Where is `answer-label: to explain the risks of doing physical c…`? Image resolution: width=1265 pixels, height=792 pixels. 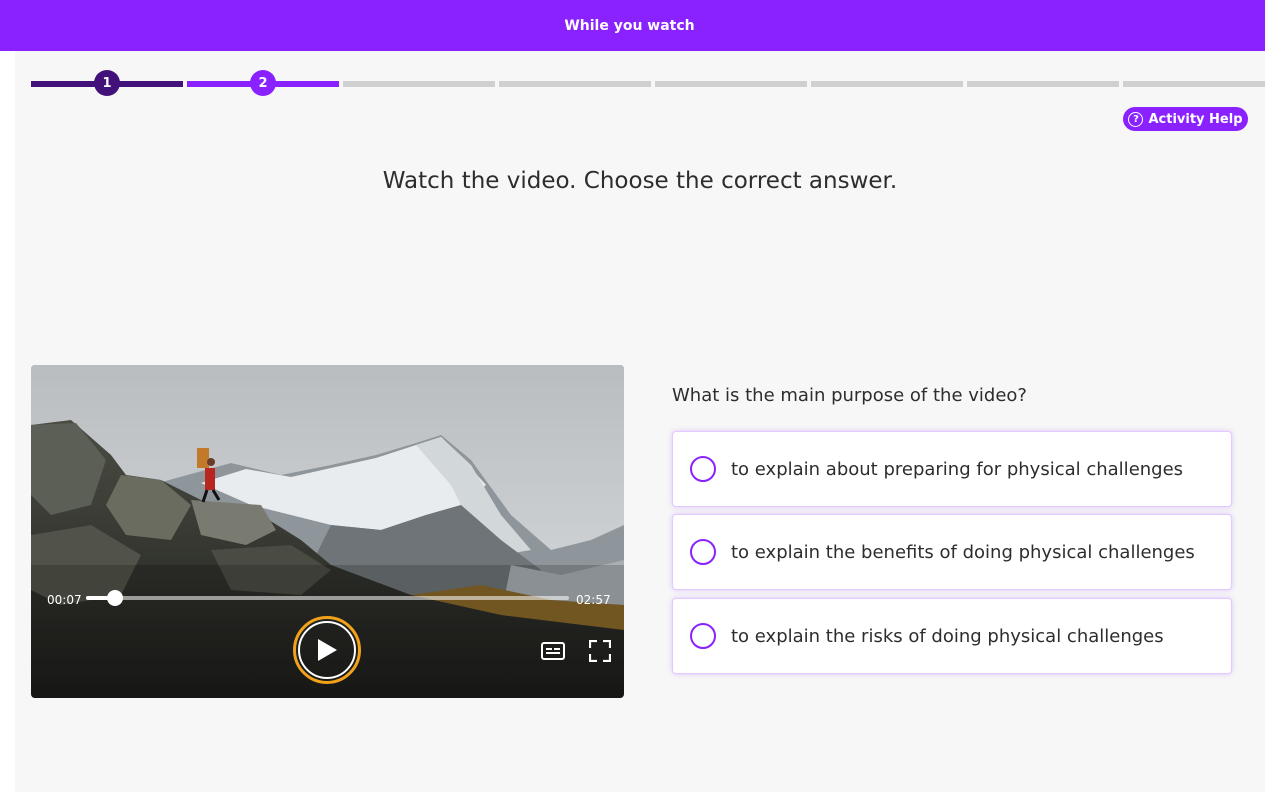
answer-label: to explain the risks of doing physical c… is located at coordinates (947, 636).